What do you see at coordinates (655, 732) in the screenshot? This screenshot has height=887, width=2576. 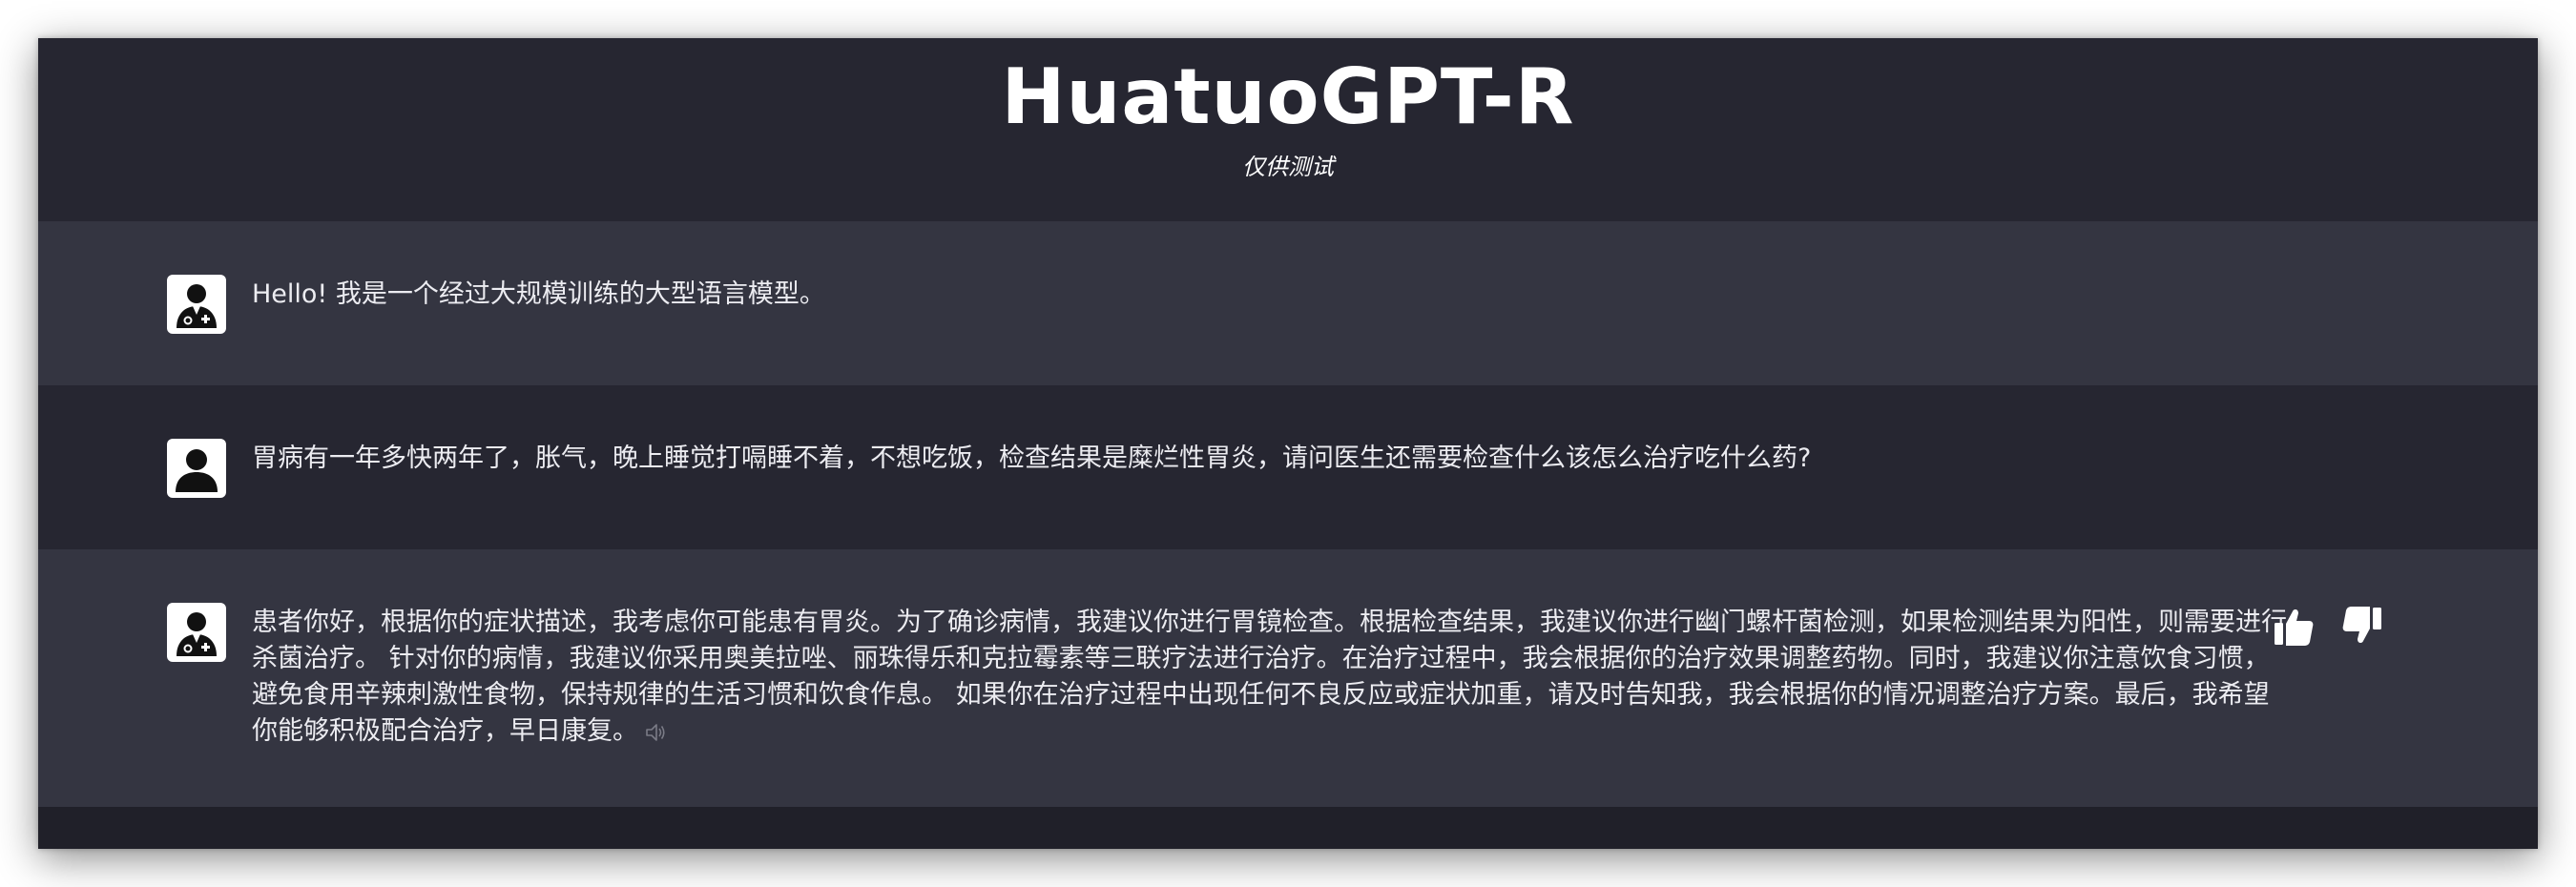 I see `speaker-icon` at bounding box center [655, 732].